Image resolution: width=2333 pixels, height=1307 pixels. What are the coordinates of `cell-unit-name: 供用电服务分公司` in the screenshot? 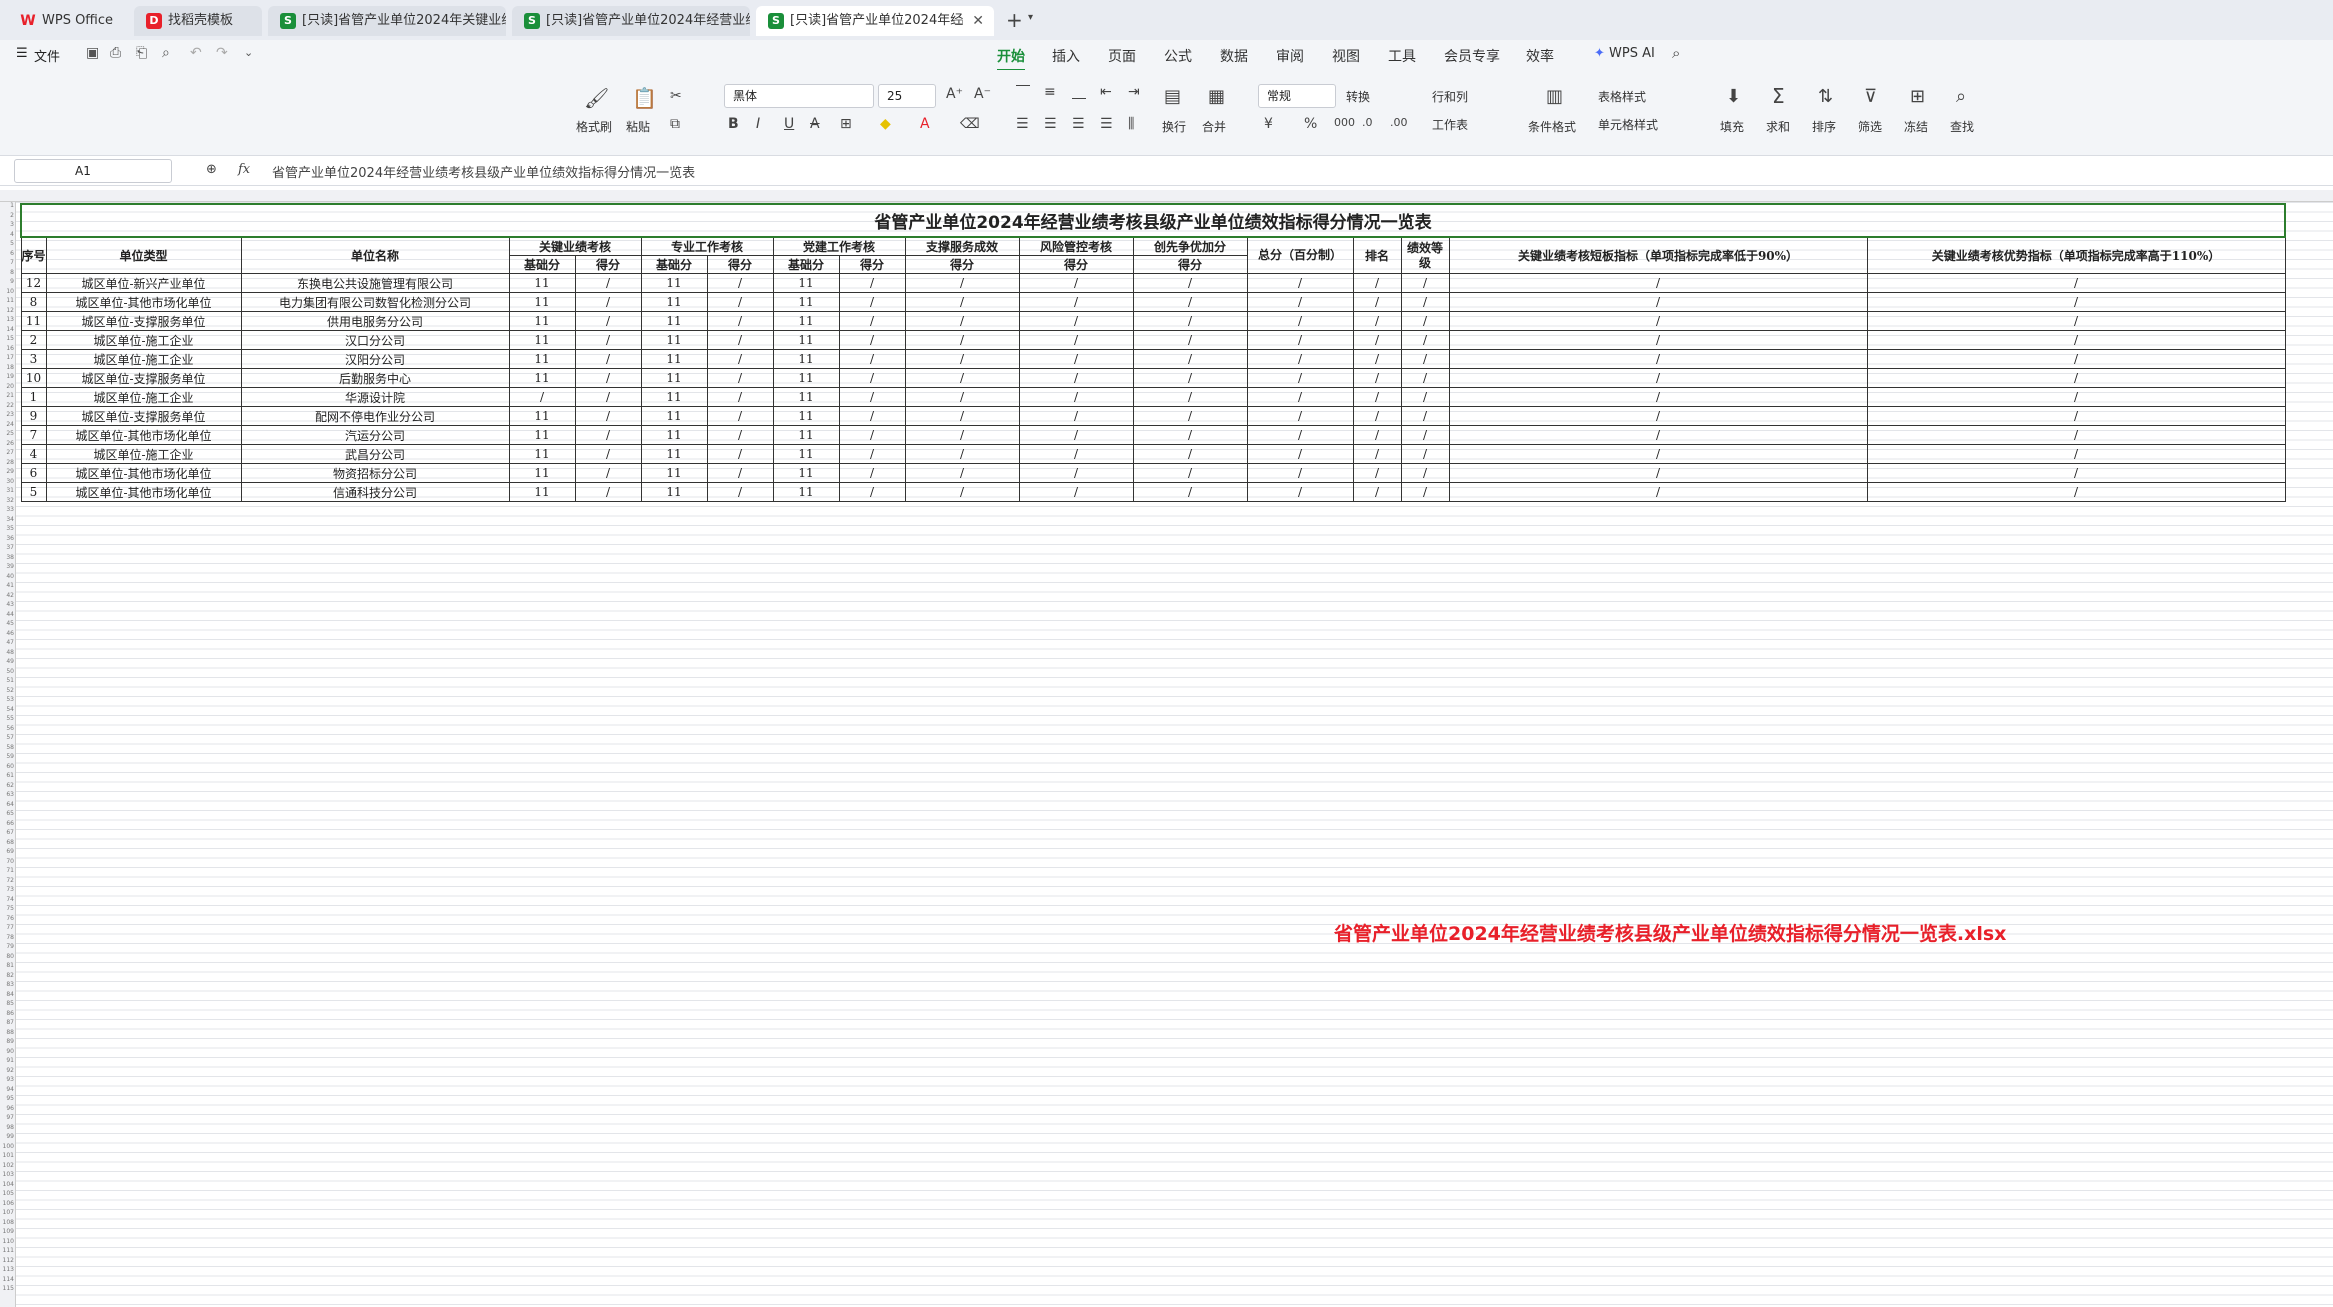 It's located at (375, 321).